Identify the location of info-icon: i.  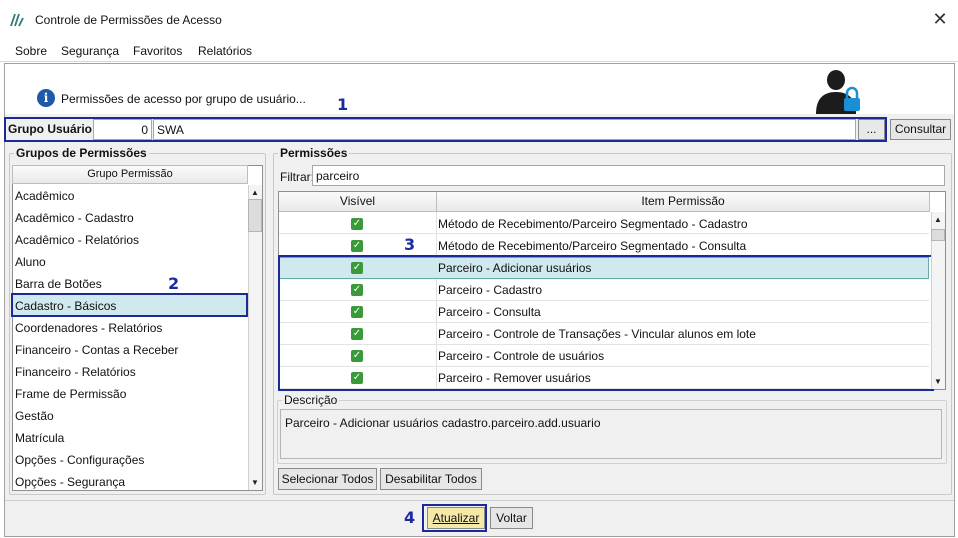
(46, 98).